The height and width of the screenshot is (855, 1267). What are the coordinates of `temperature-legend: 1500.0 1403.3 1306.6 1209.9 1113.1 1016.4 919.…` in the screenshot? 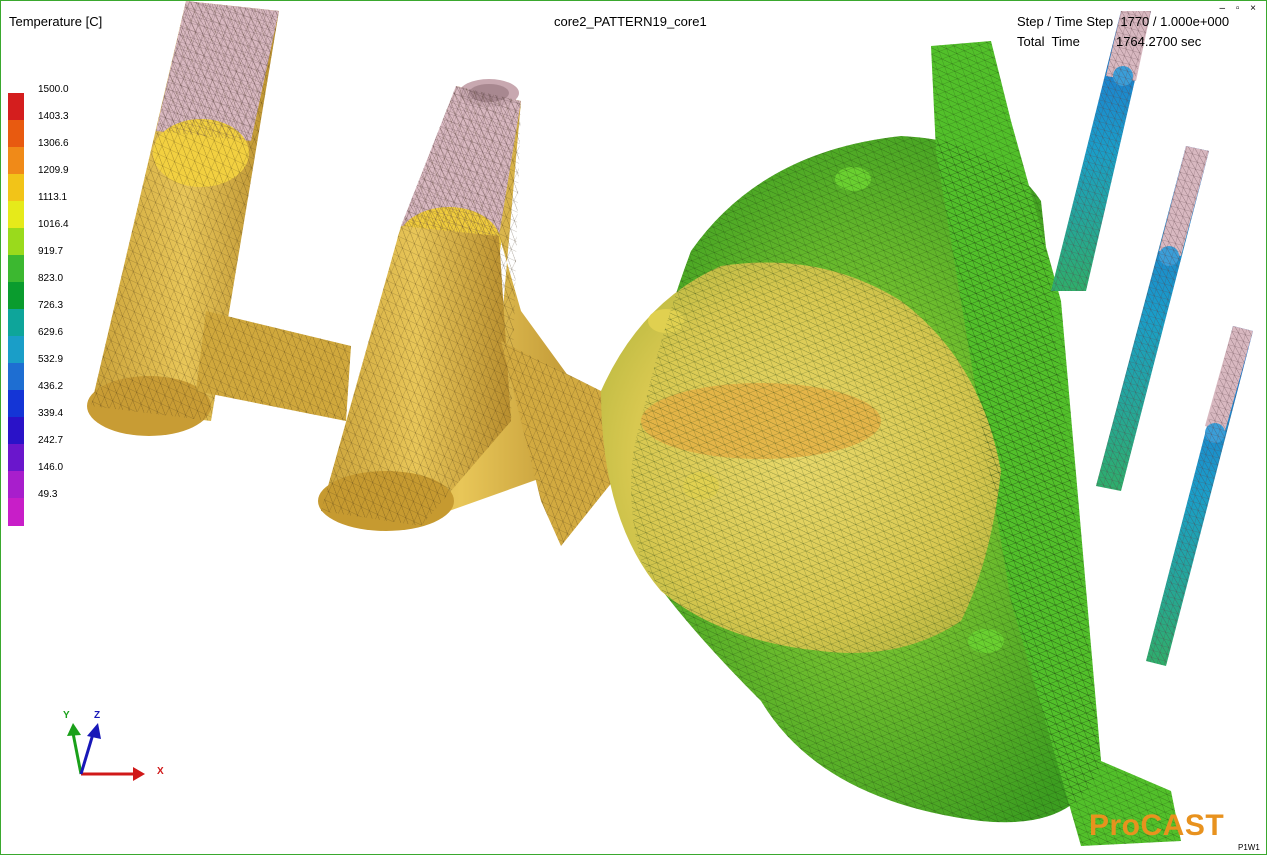 It's located at (48, 306).